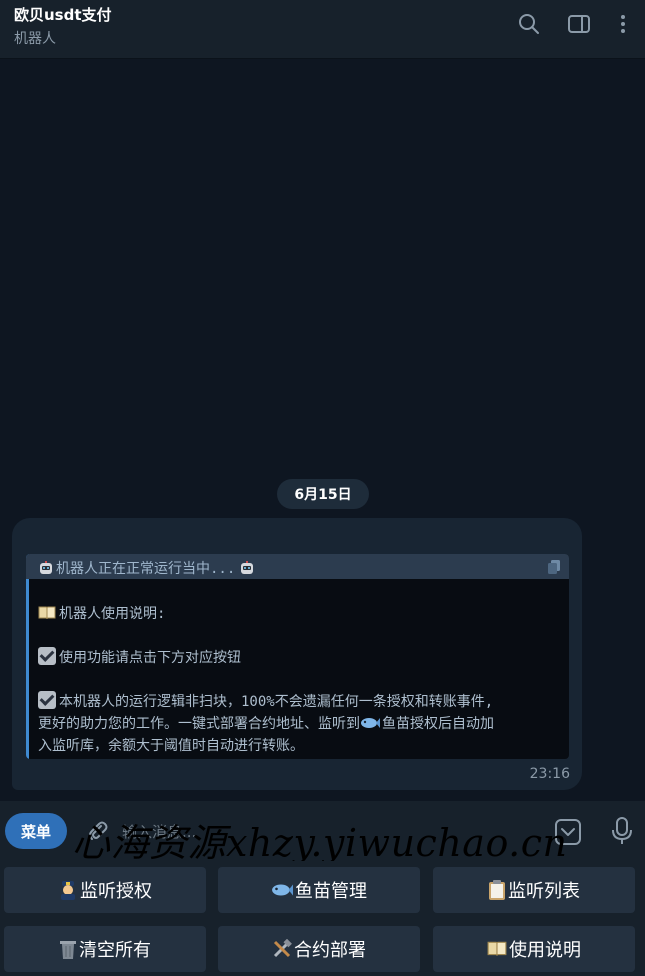 The image size is (645, 976). Describe the element at coordinates (68, 950) in the screenshot. I see `wastebasket-icon` at that location.